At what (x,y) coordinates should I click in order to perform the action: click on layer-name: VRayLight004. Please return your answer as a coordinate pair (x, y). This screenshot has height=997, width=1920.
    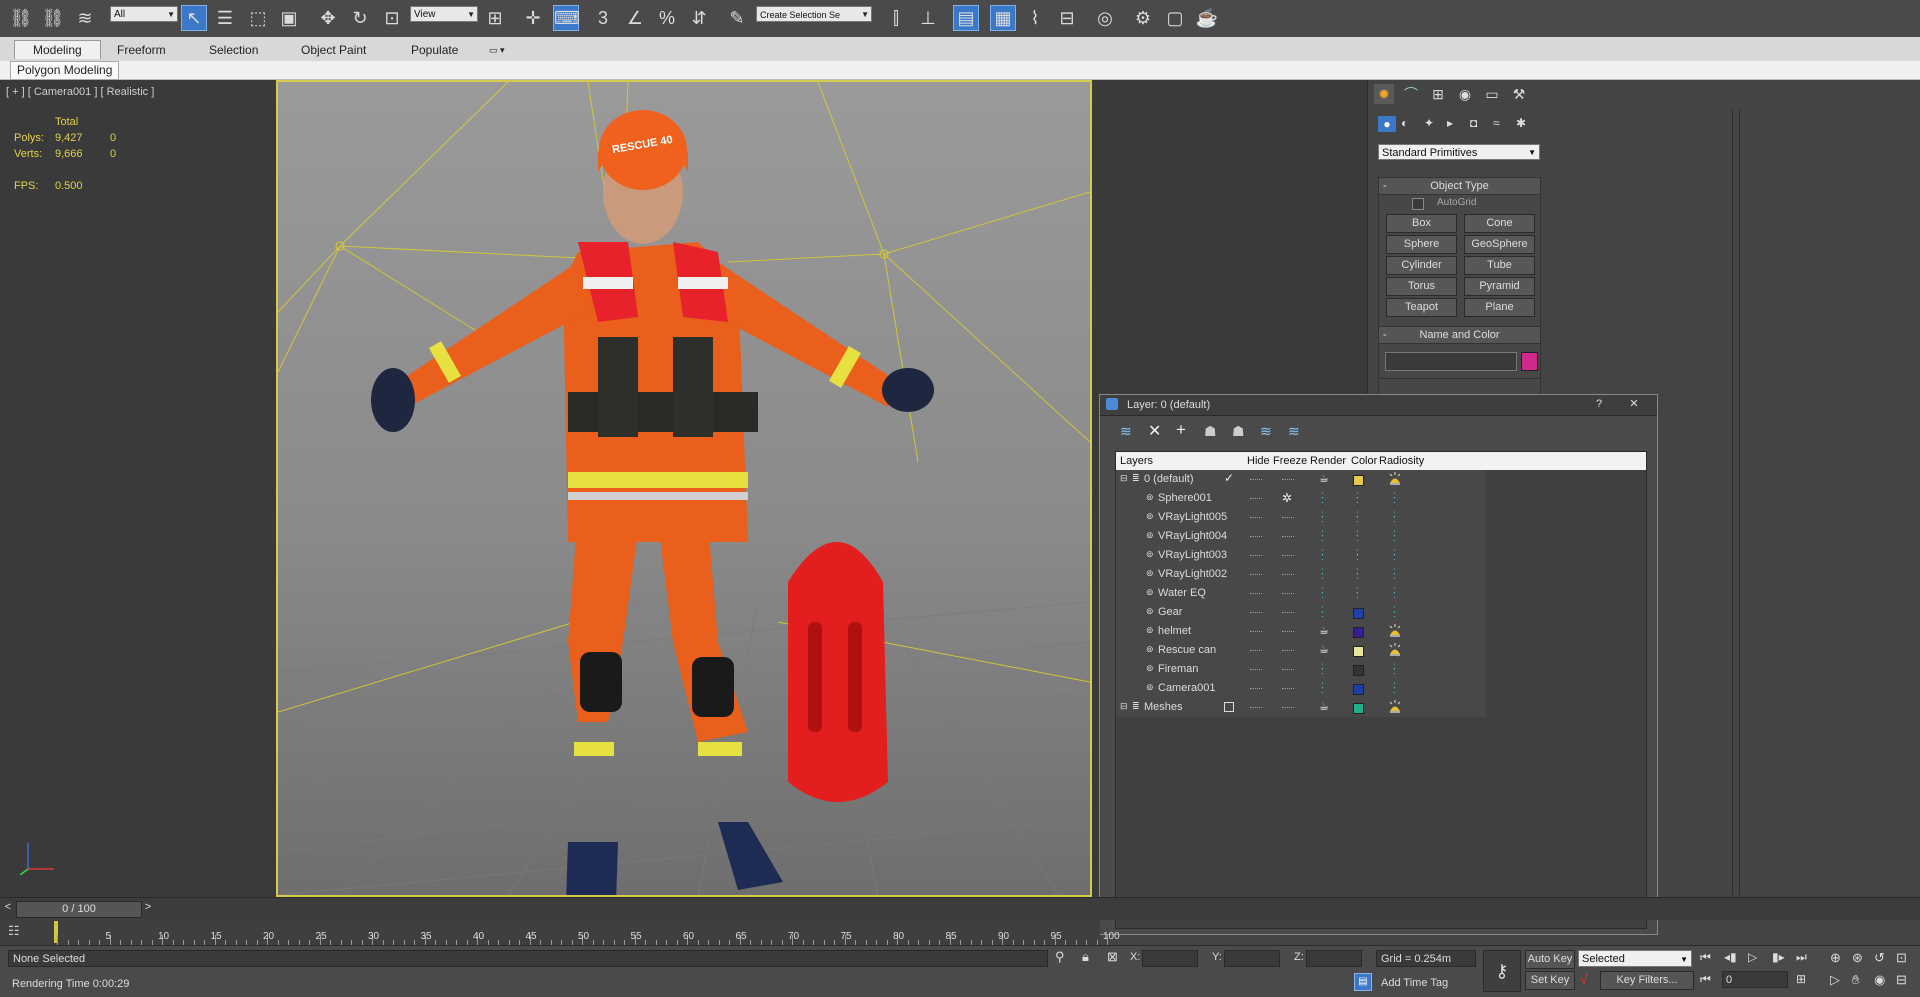
    Looking at the image, I should click on (1192, 536).